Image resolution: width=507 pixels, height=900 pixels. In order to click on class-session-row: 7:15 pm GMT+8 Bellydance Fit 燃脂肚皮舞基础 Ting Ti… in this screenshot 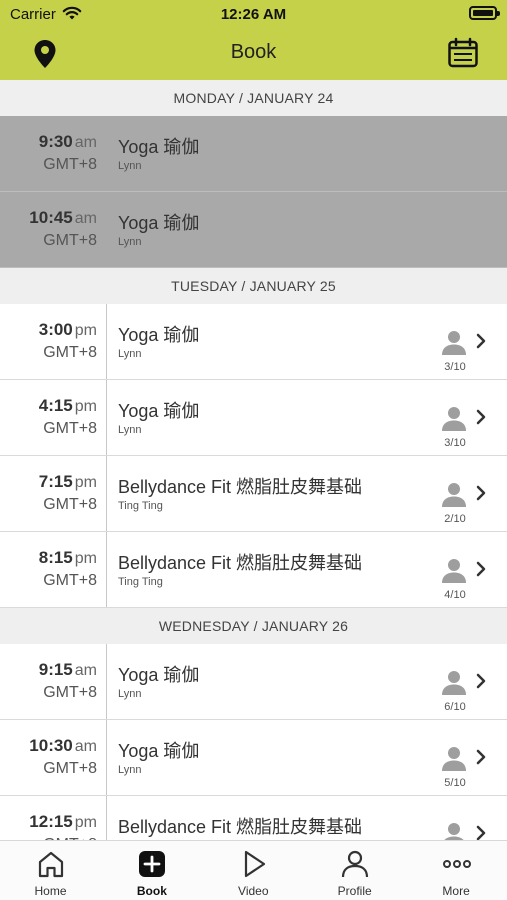, I will do `click(253, 494)`.